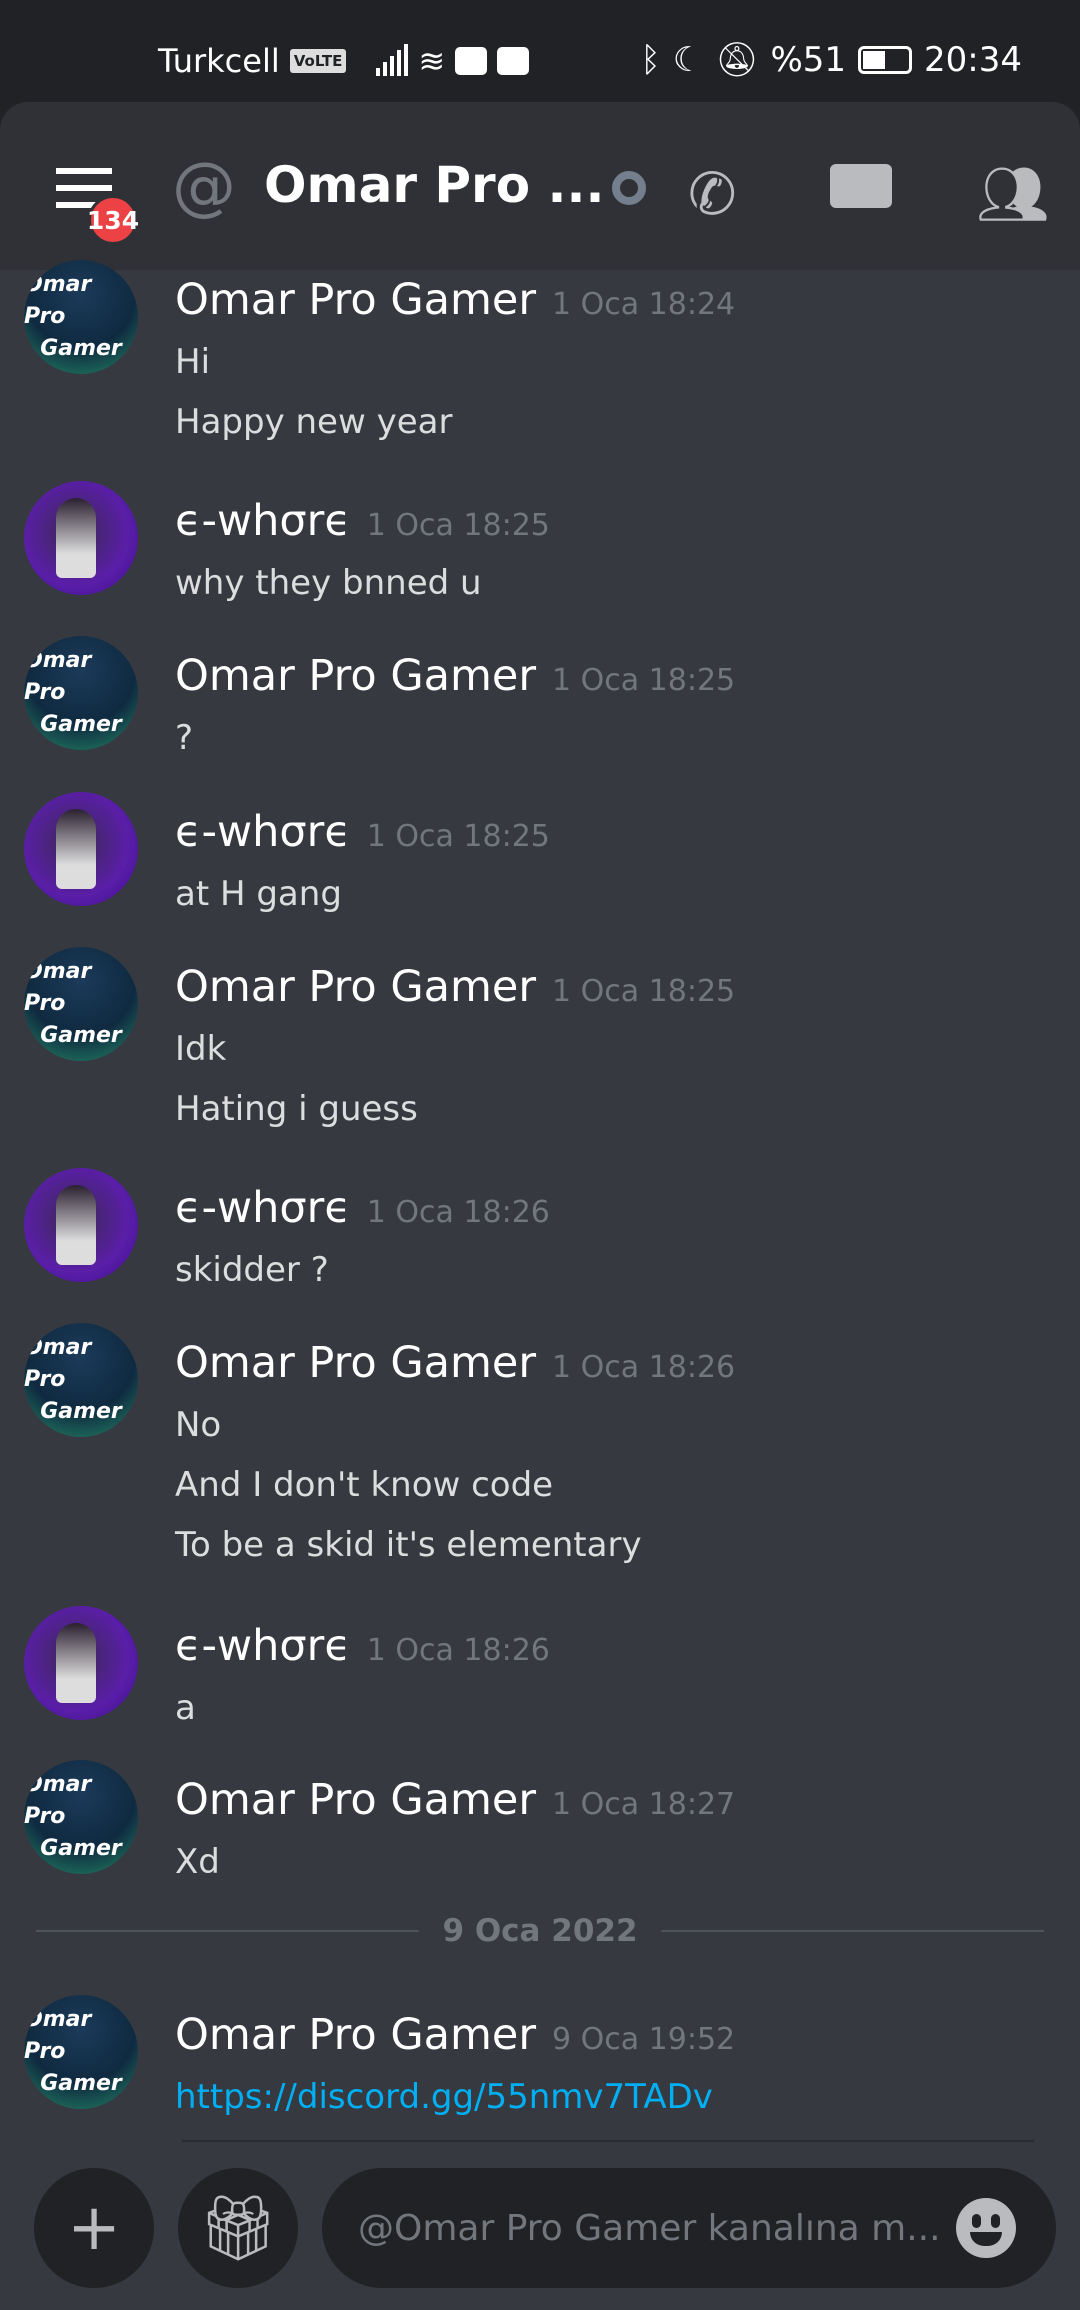 This screenshot has width=1080, height=2310. What do you see at coordinates (184, 738) in the screenshot?
I see `message-text: ?` at bounding box center [184, 738].